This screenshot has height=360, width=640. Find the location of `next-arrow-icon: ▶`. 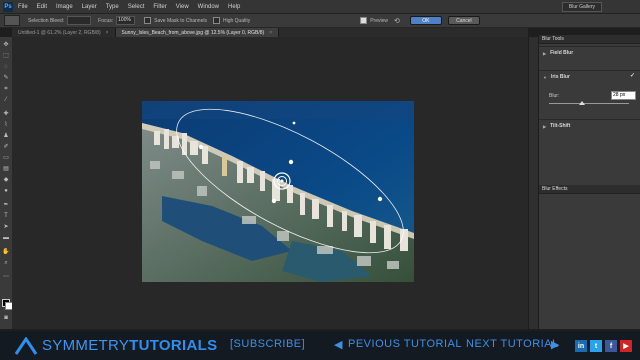

next-arrow-icon: ▶ is located at coordinates (555, 344).